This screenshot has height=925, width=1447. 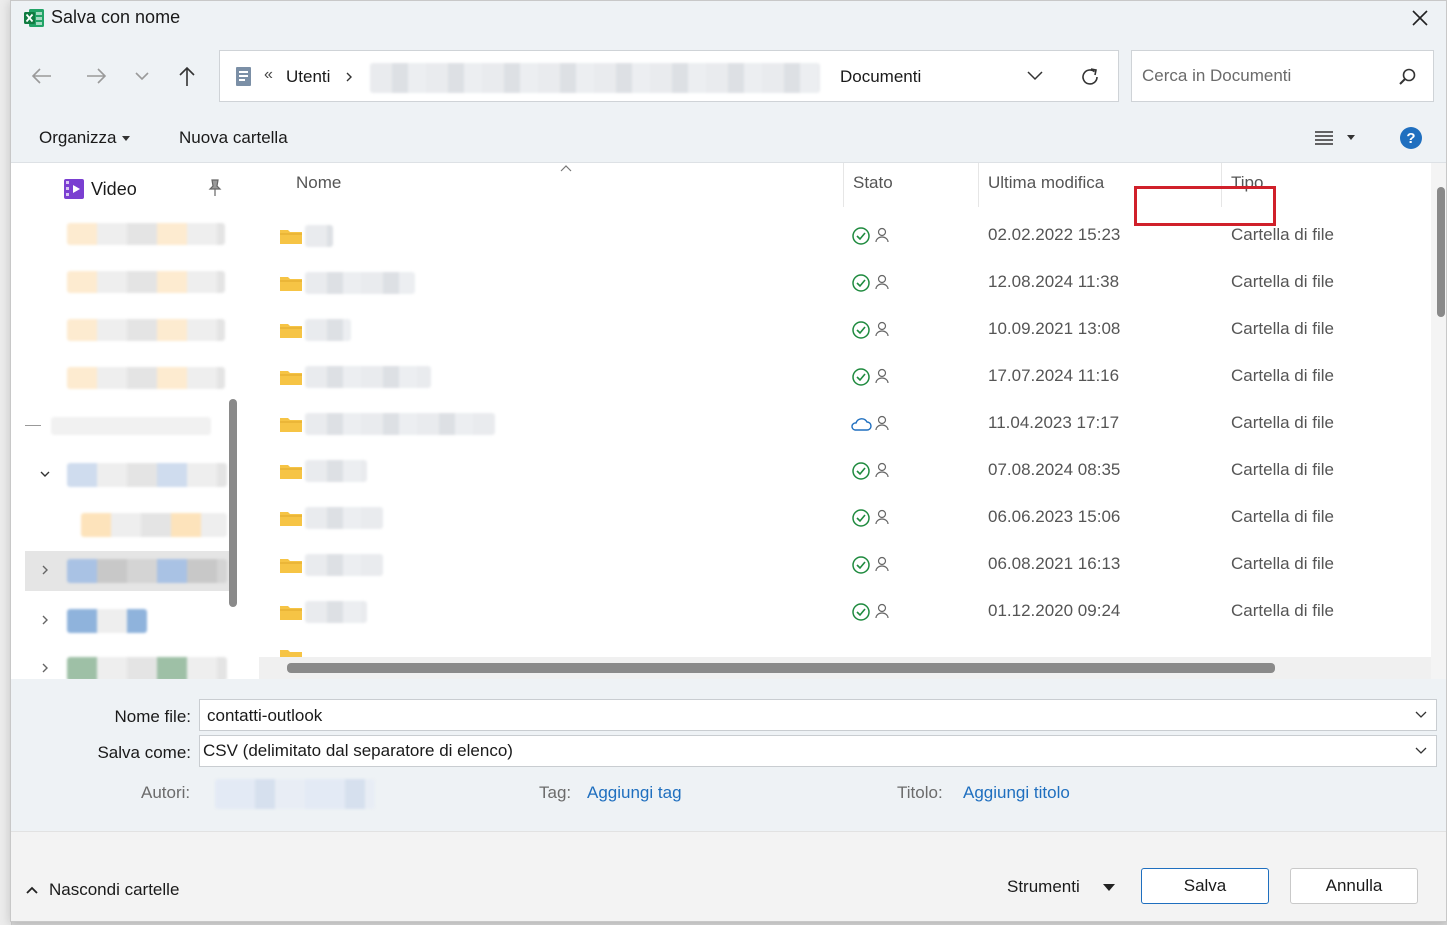 I want to click on table-row: 06.06.2023 15:06 Cartella di file, so click(x=834, y=518).